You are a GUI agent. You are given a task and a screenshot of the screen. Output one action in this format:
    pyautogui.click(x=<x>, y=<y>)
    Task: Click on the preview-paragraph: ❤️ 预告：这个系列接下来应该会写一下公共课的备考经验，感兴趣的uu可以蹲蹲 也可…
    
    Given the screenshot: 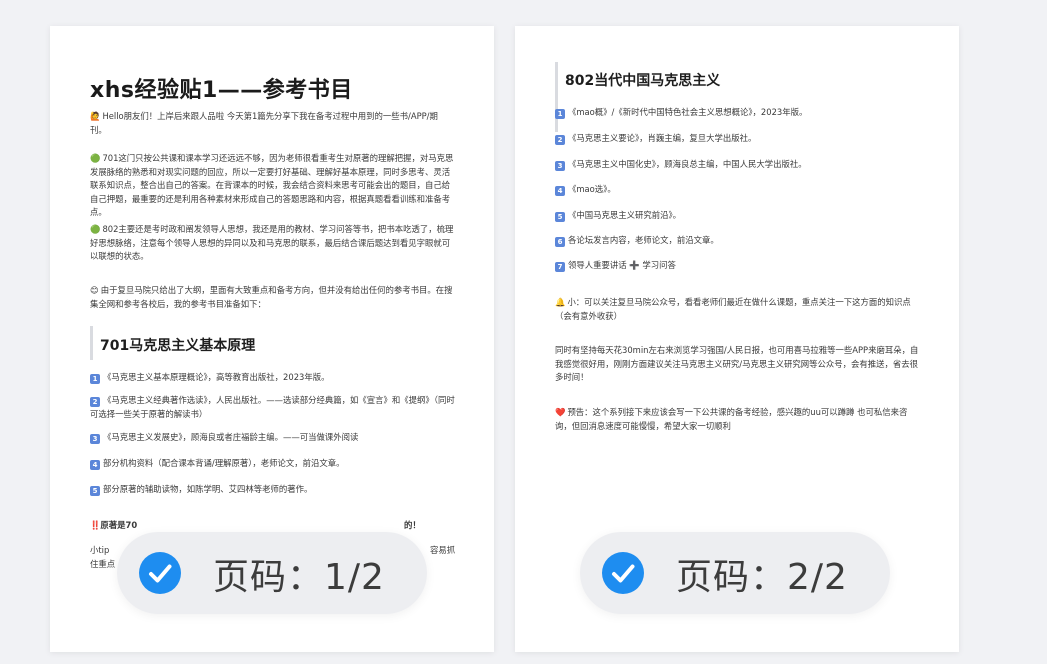 What is the action you would take?
    pyautogui.click(x=731, y=419)
    